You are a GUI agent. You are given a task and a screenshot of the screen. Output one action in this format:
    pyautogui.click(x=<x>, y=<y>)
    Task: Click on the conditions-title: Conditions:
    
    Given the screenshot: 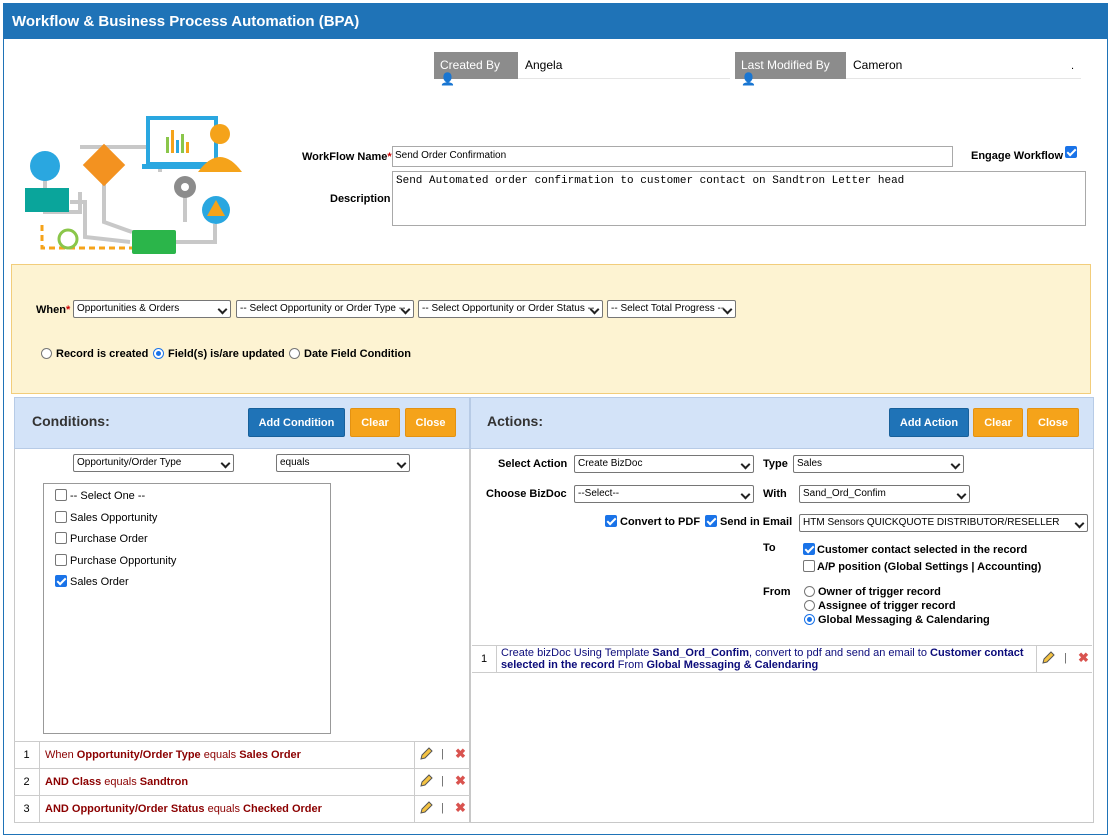 What is the action you would take?
    pyautogui.click(x=71, y=421)
    